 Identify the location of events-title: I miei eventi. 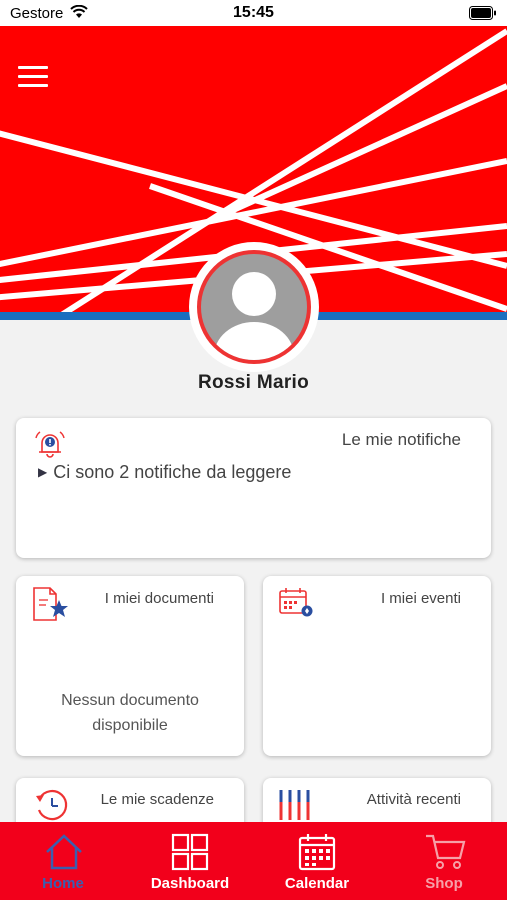
(420, 598).